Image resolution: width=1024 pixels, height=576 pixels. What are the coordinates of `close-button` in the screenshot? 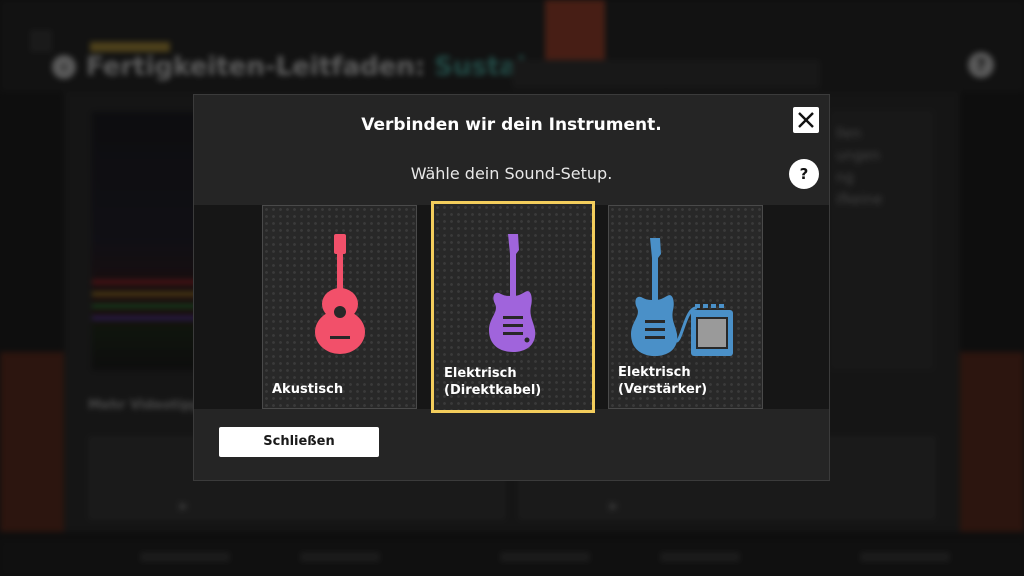 It's located at (806, 120).